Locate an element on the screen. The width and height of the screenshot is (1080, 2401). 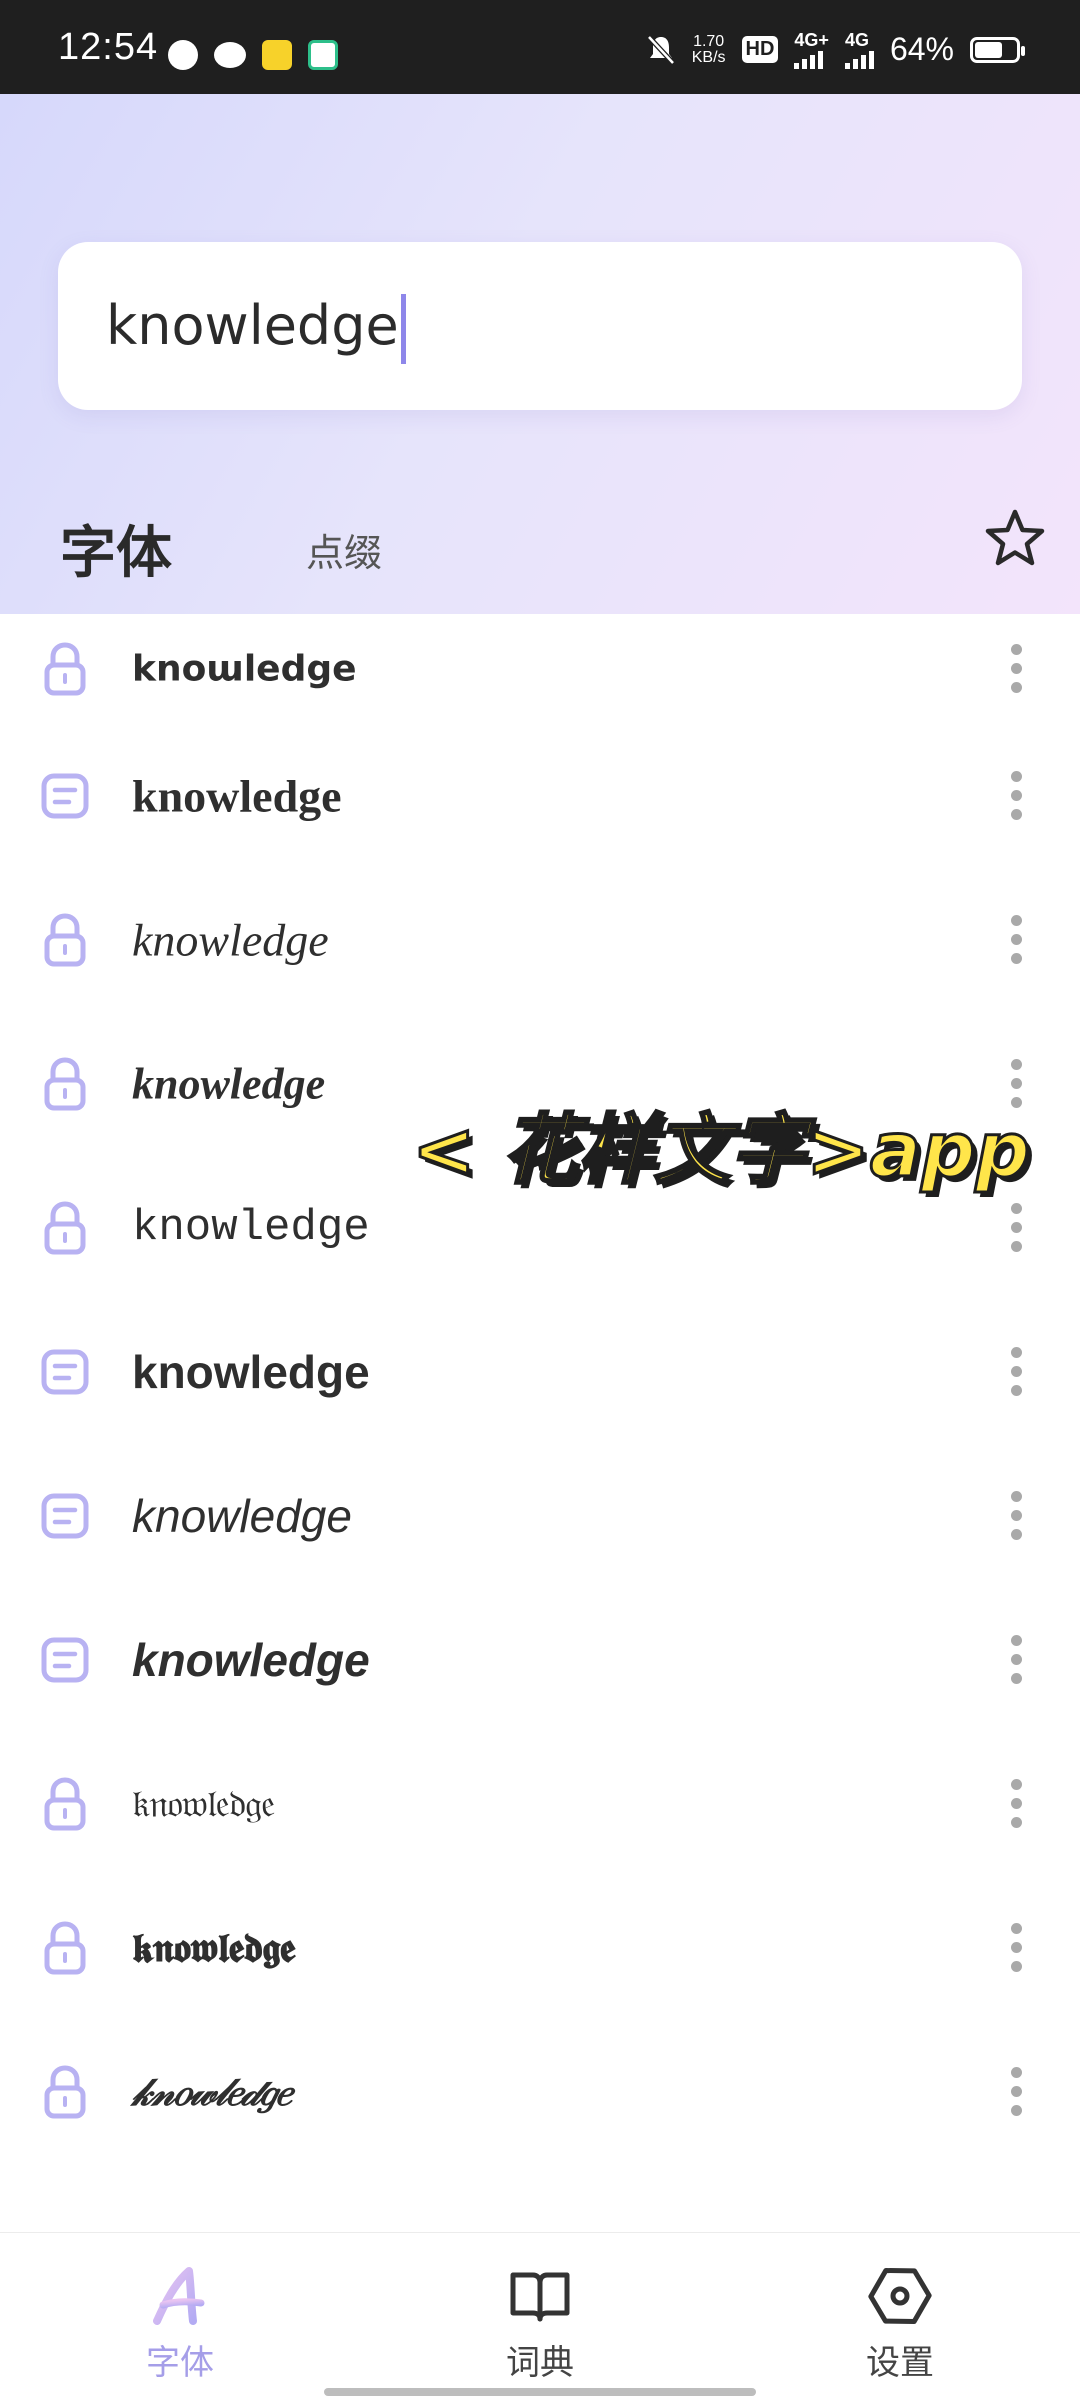
notification-icons is located at coordinates (253, 55).